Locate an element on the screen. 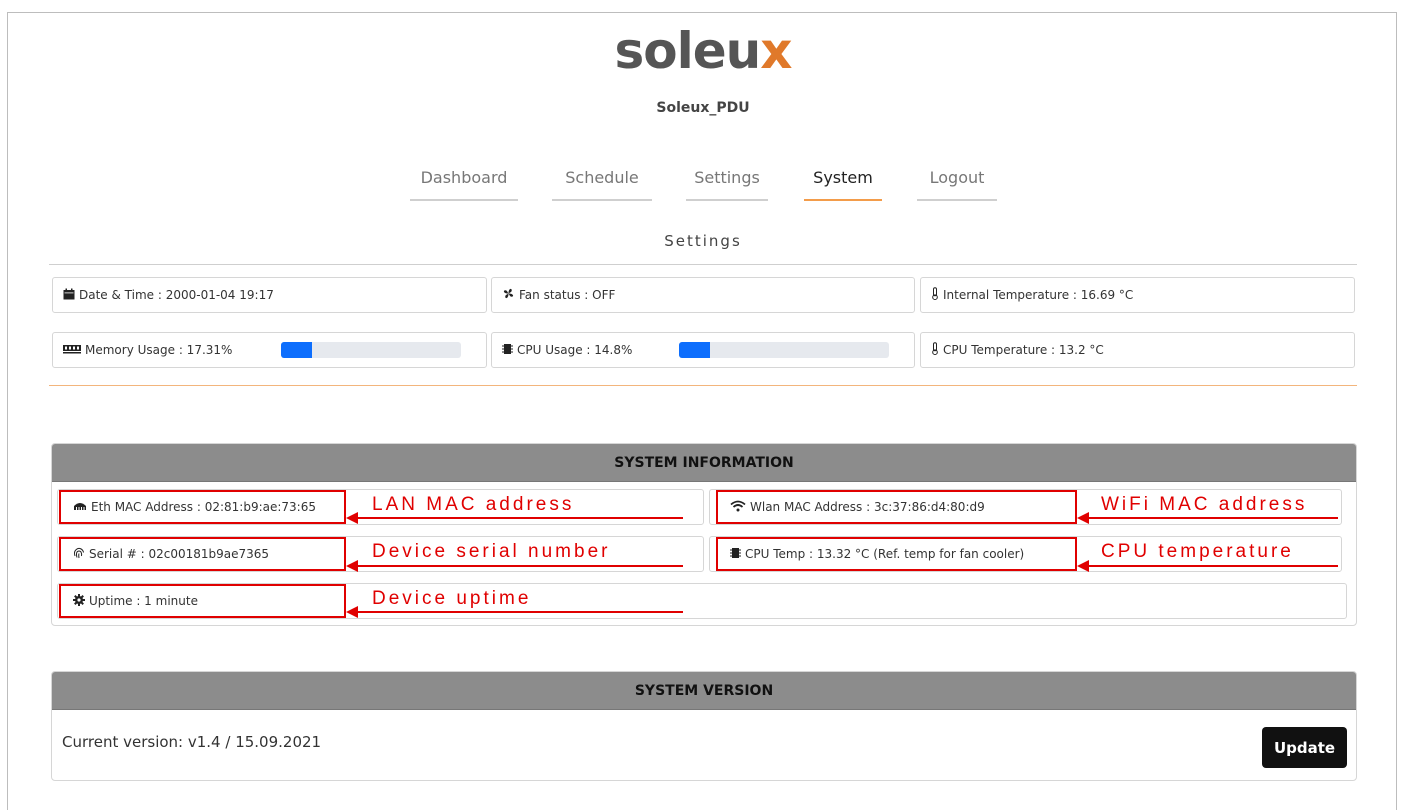  annotation-uptime: Device uptime is located at coordinates (452, 598).